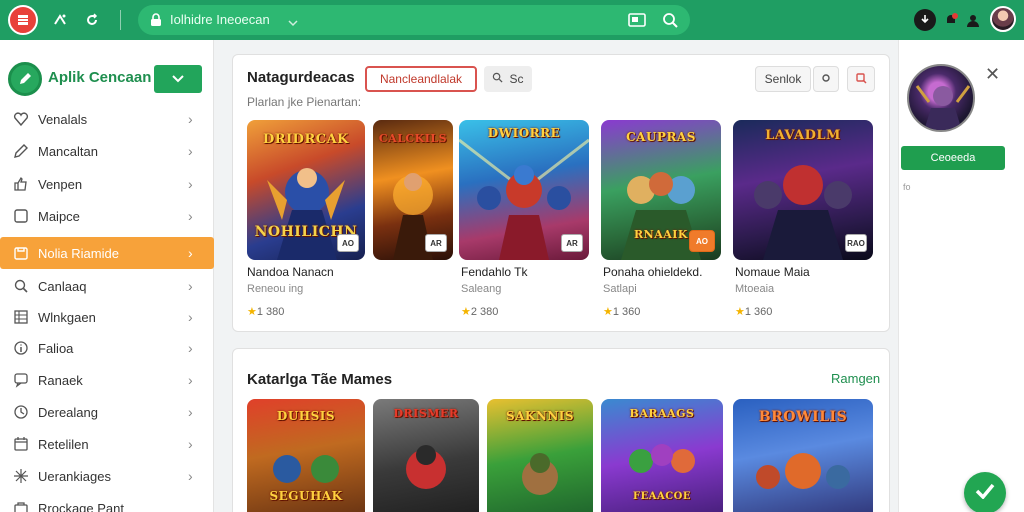 This screenshot has height=512, width=1024. What do you see at coordinates (414, 20) in the screenshot?
I see `address-bar: Iolhidre Ineoecan` at bounding box center [414, 20].